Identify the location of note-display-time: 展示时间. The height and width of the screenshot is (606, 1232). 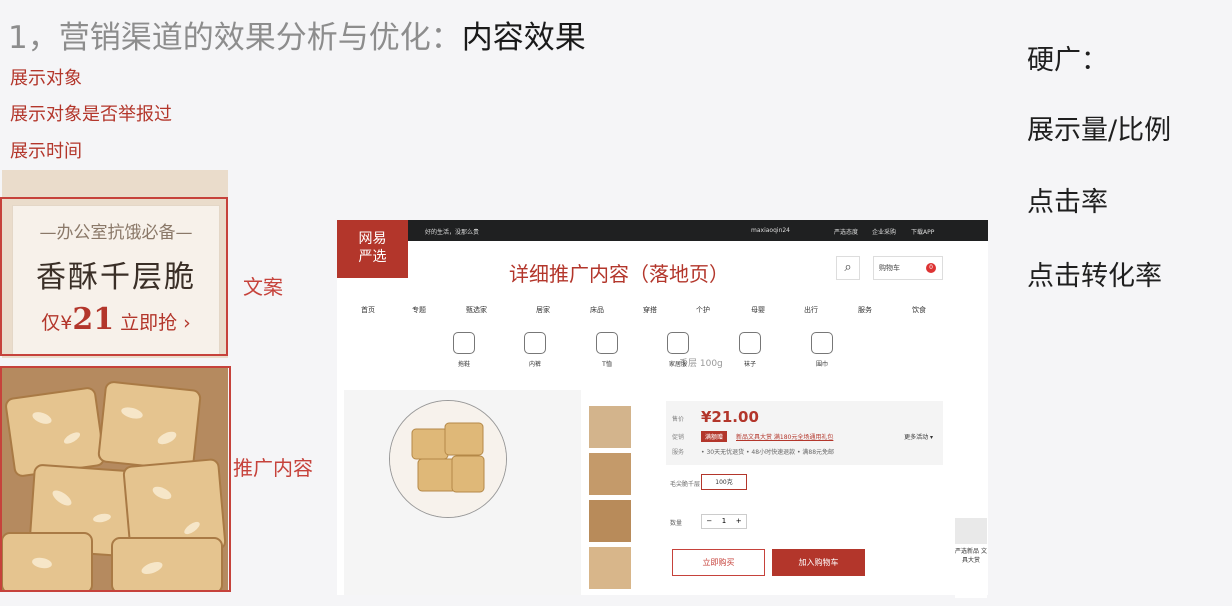
(46, 151).